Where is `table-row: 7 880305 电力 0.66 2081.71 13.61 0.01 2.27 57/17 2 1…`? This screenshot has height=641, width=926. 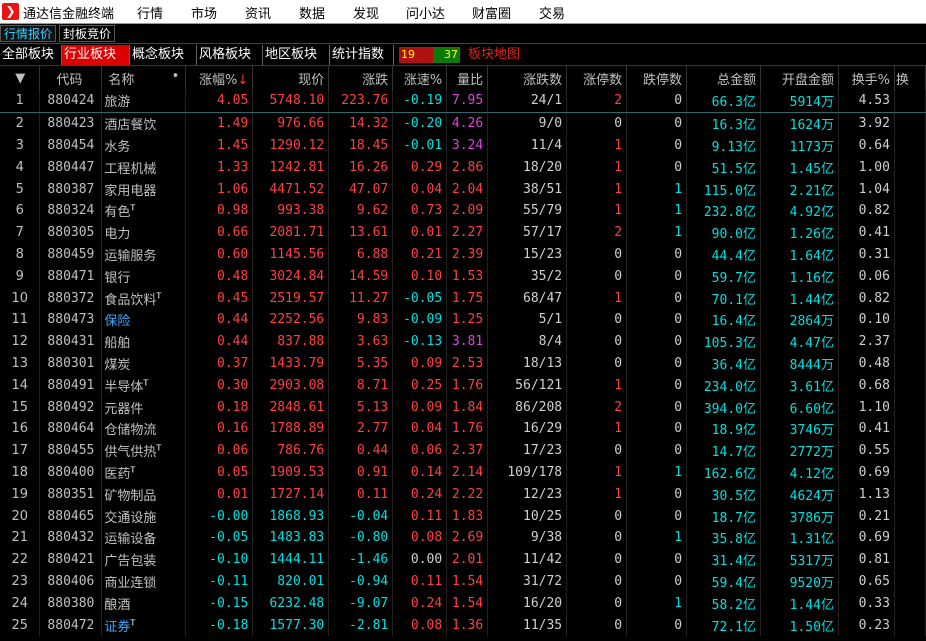
table-row: 7 880305 电力 0.66 2081.71 13.61 0.01 2.27 57/17 2 1… is located at coordinates (463, 232).